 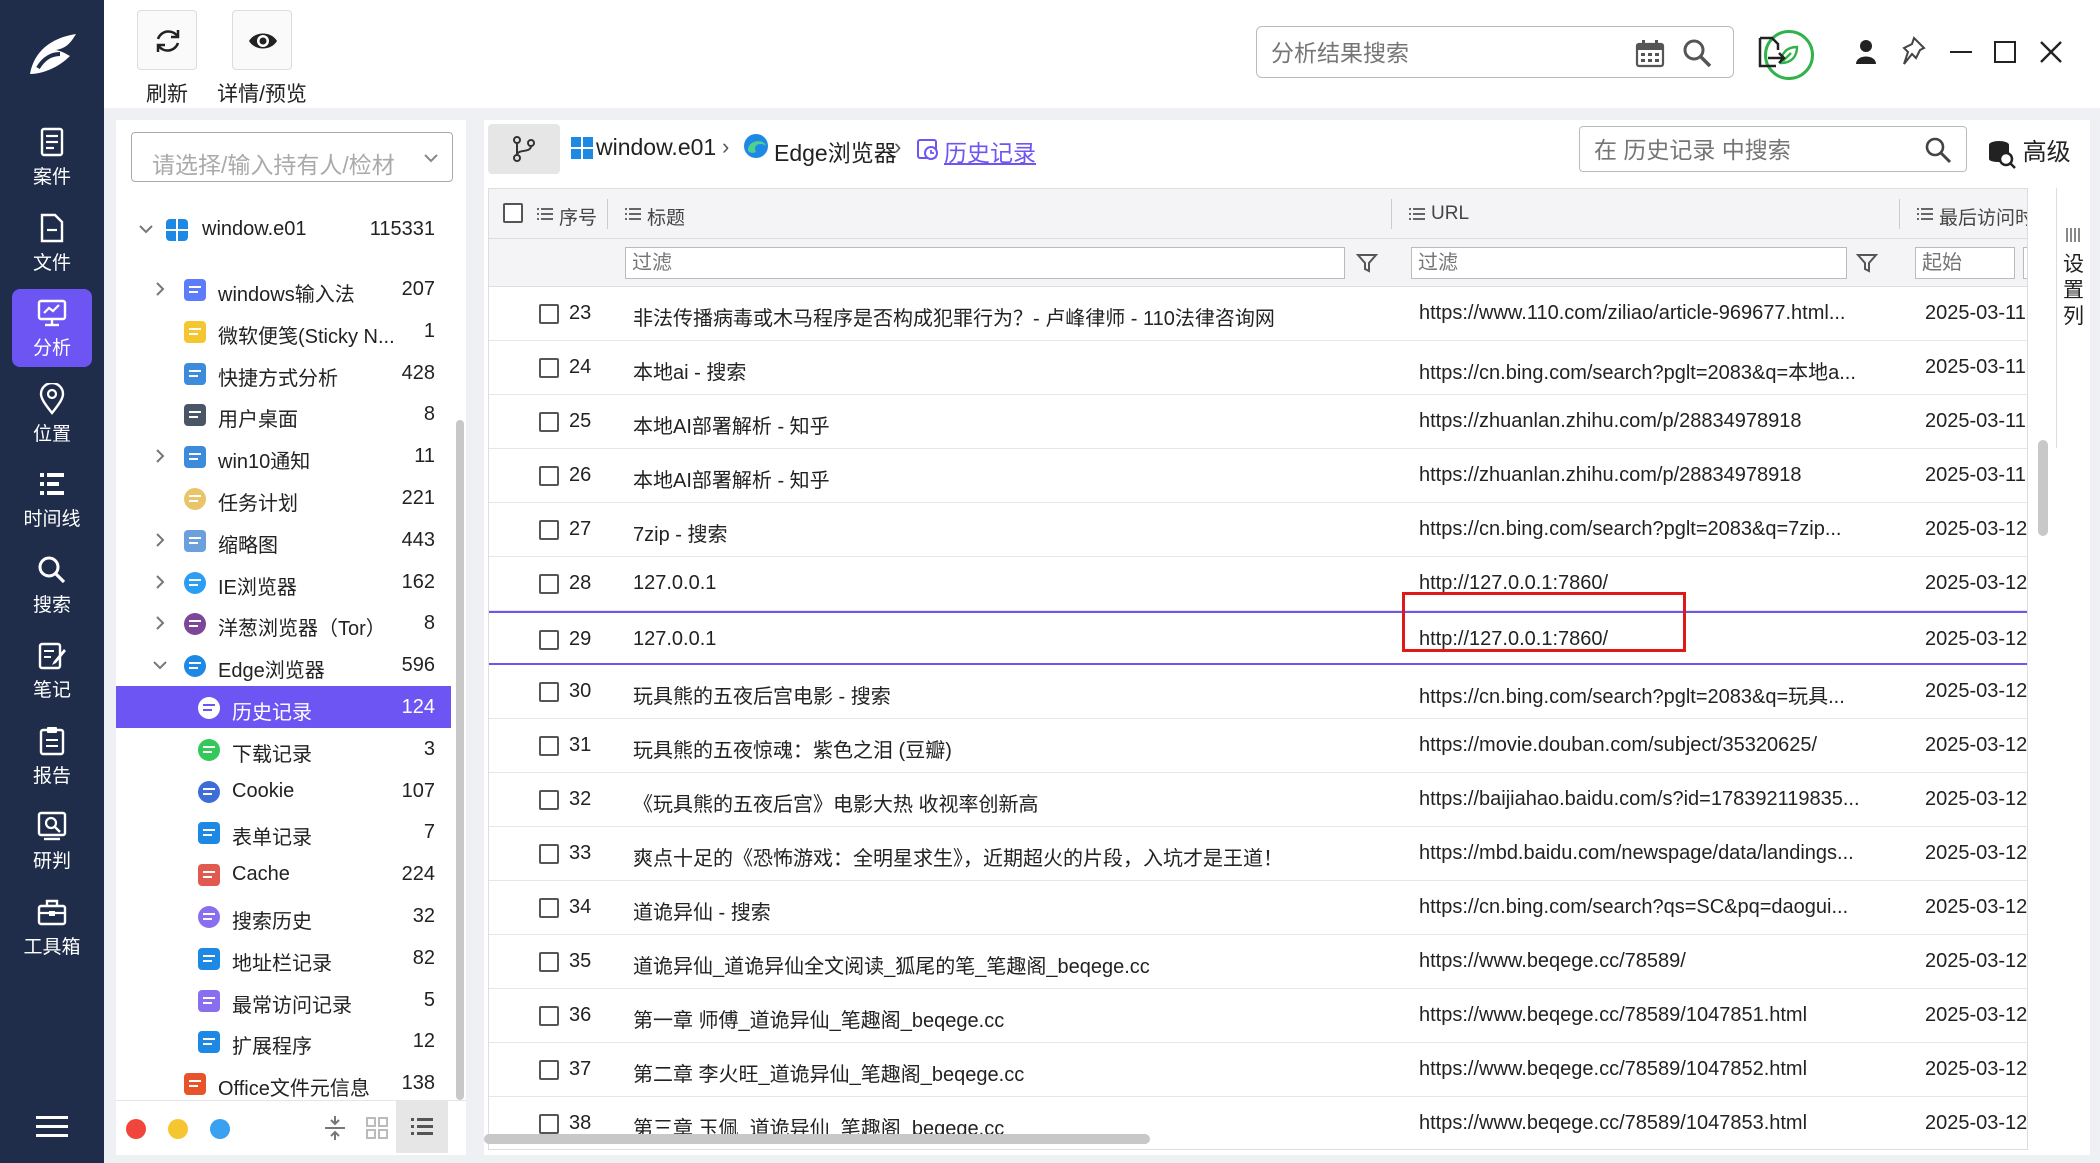 I want to click on maximize-icon, so click(x=2005, y=52).